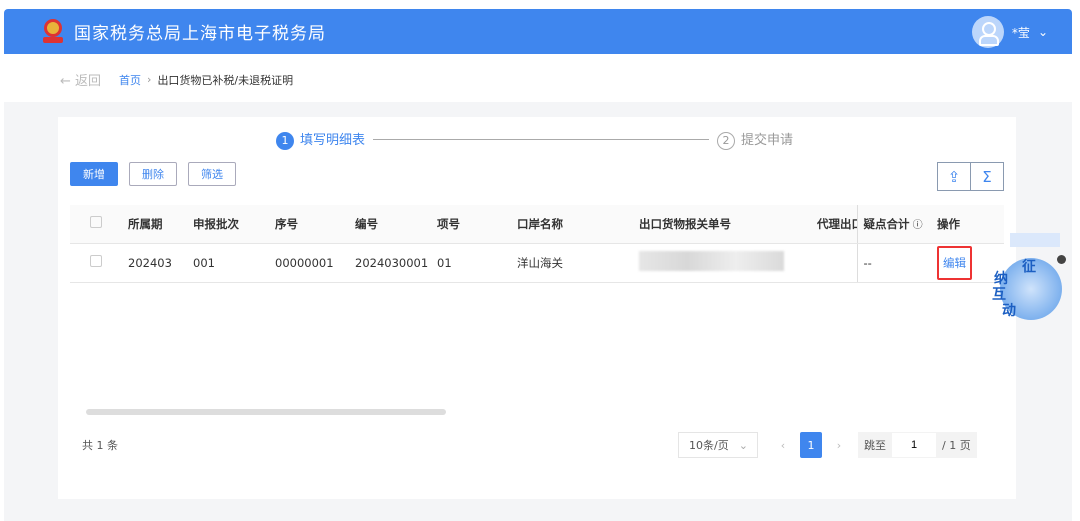 Image resolution: width=1080 pixels, height=521 pixels. Describe the element at coordinates (225, 80) in the screenshot. I see `breadcrumb-current: 出口货物已补税/未退税证明` at that location.